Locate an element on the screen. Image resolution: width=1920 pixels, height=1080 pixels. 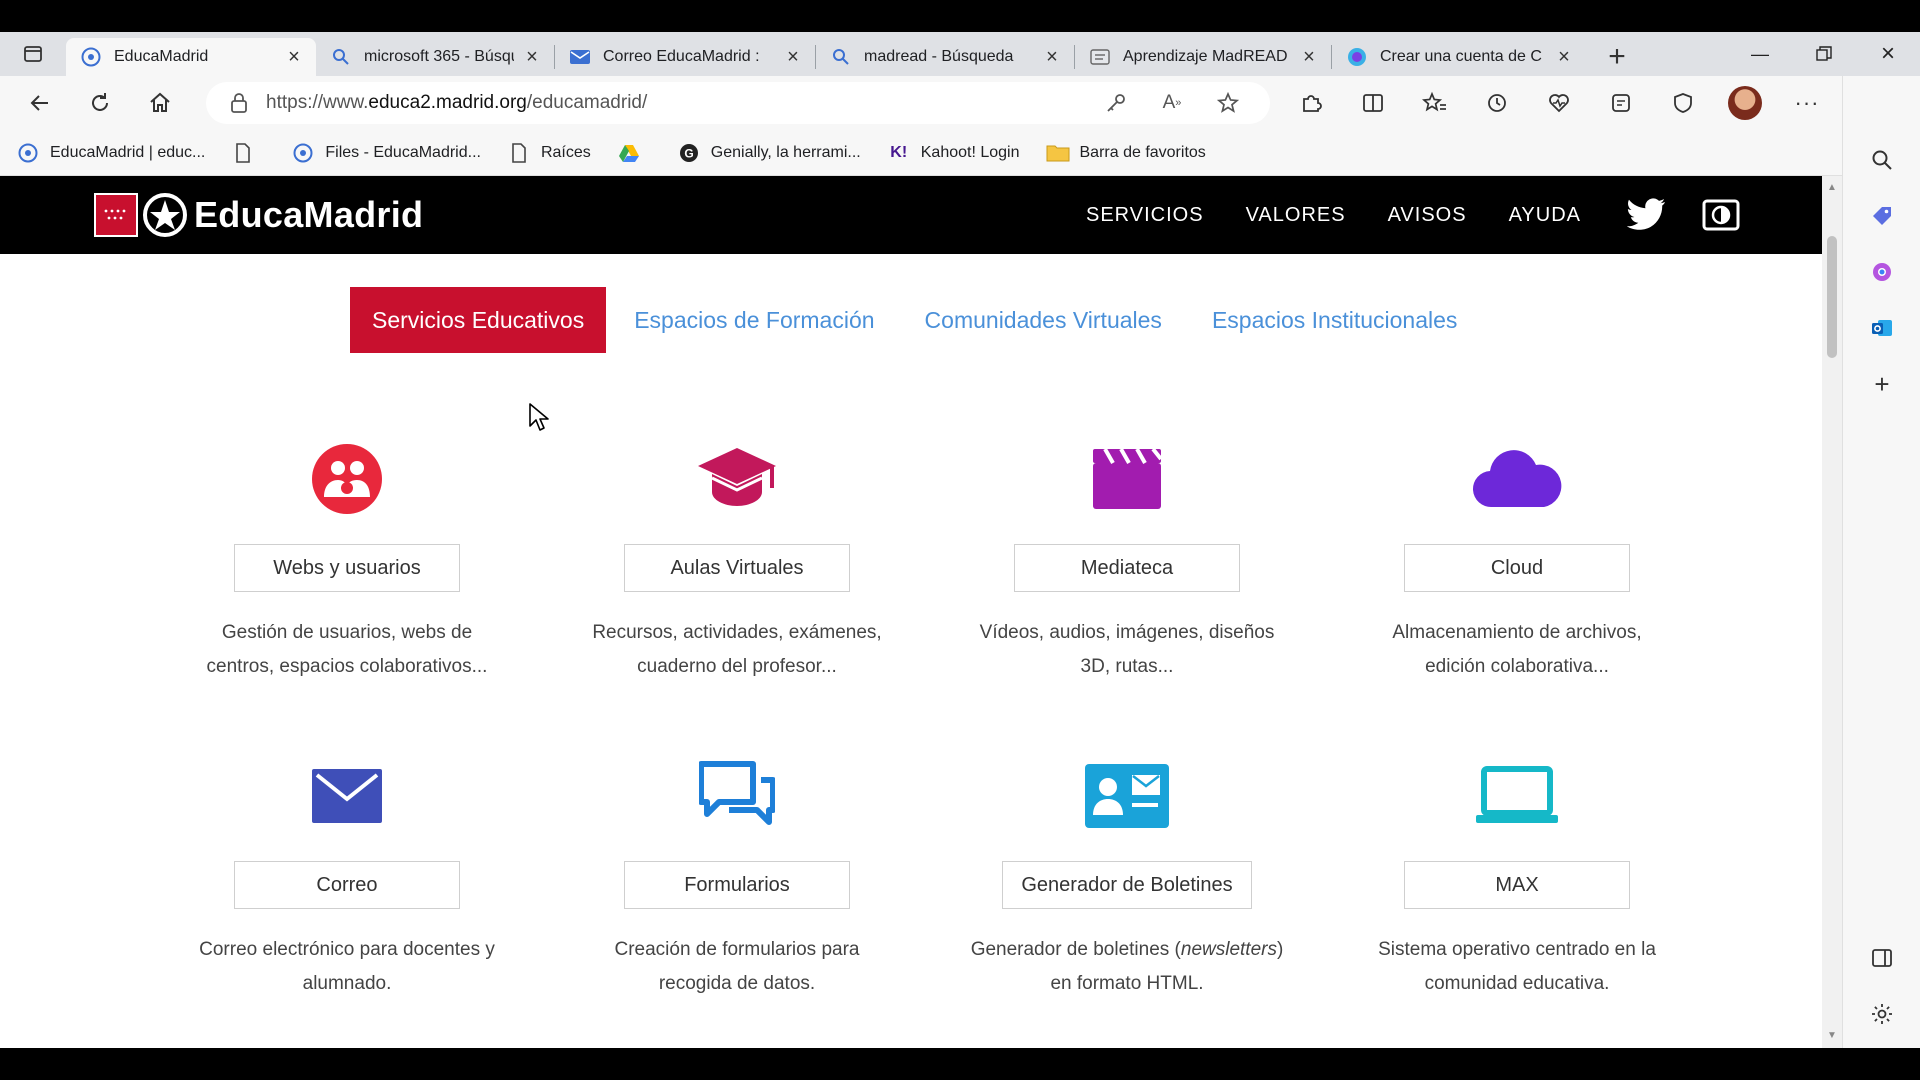
url-path: /educamadrid/ is located at coordinates (587, 102).